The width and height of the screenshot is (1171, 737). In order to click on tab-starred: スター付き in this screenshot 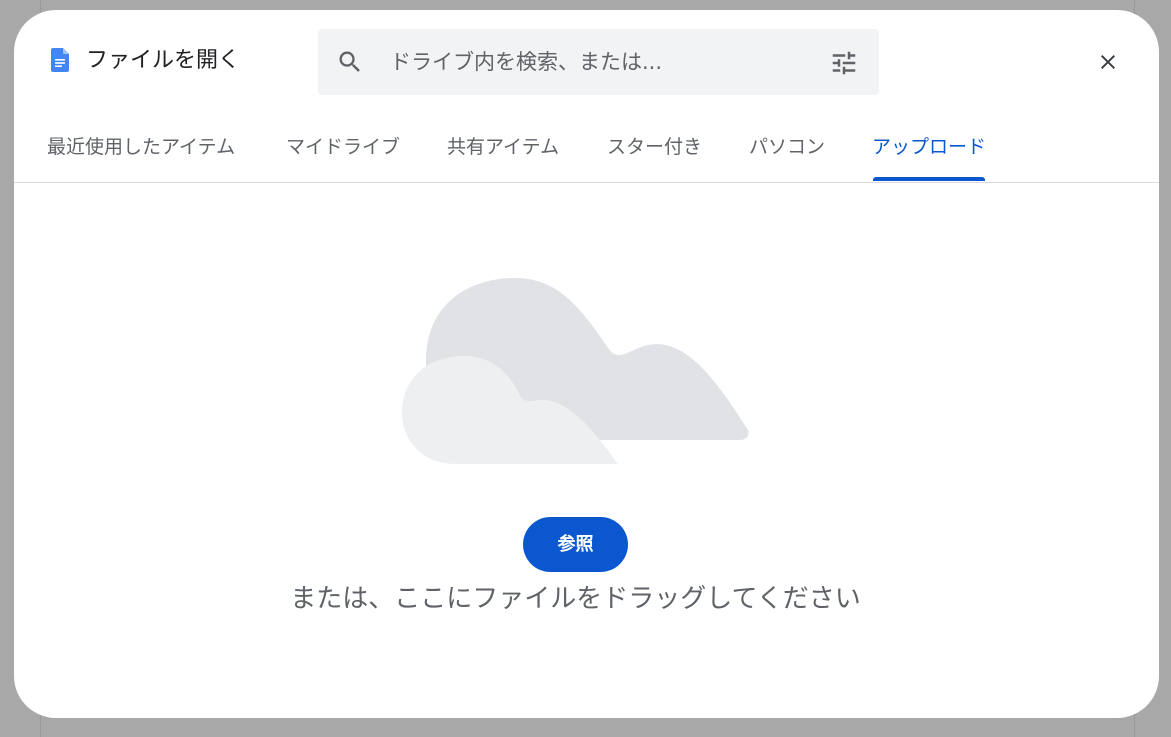, I will do `click(654, 147)`.